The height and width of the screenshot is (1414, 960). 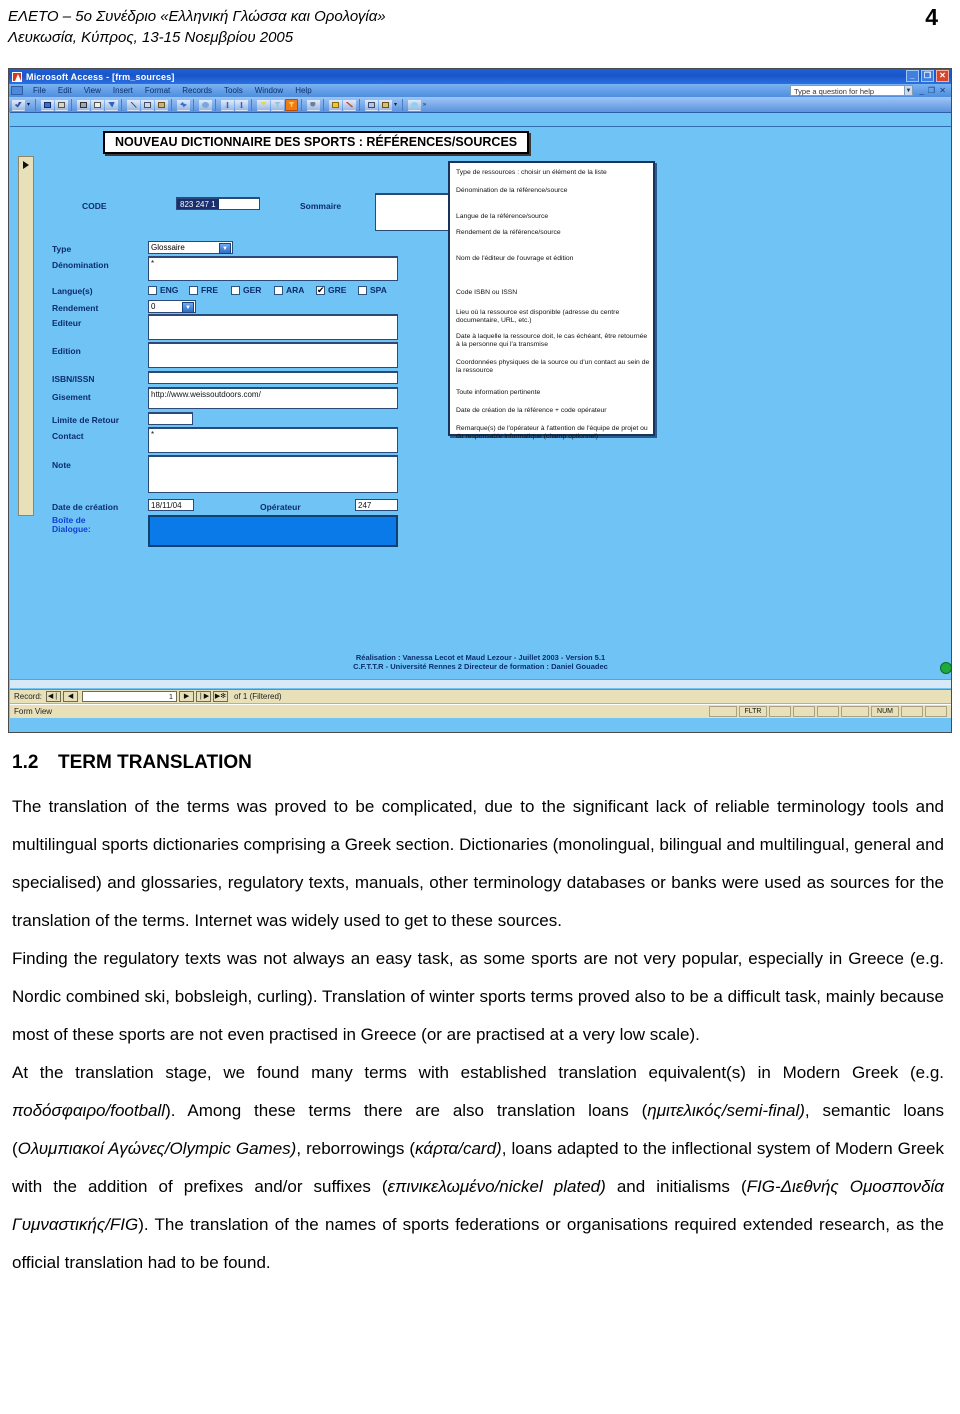 I want to click on label-operateur: Opérateur, so click(x=280, y=507).